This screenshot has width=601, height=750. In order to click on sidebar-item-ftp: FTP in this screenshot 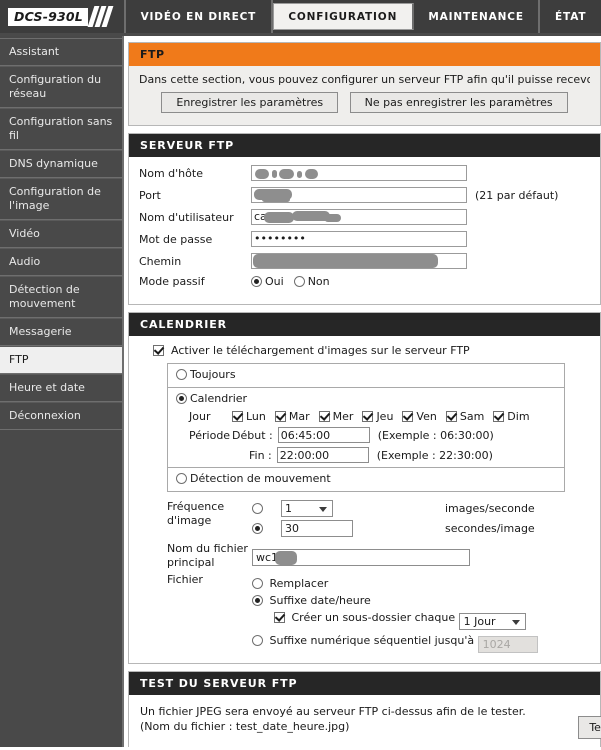, I will do `click(61, 360)`.